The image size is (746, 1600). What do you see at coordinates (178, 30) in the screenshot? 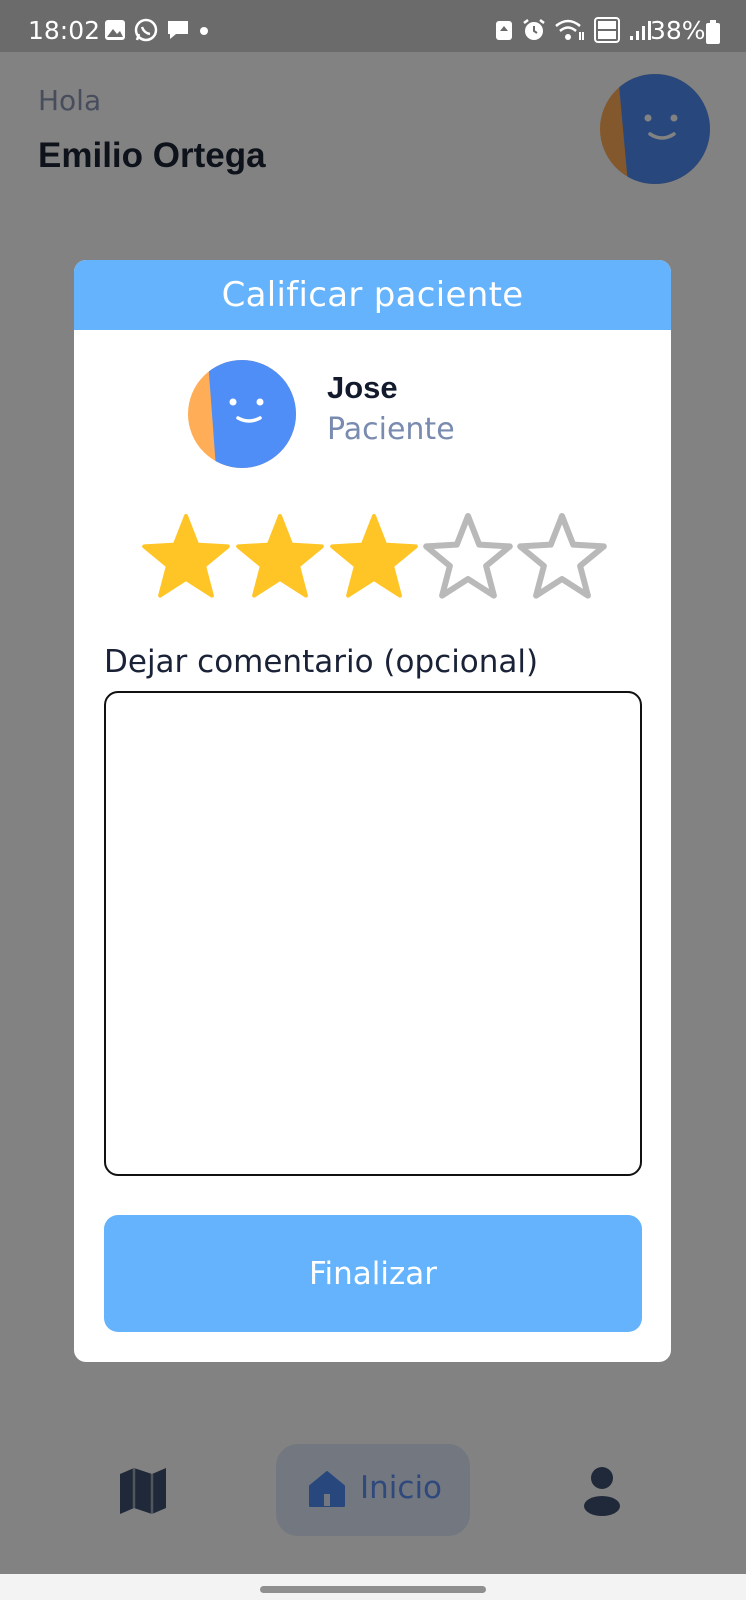
I see `chat-icon` at bounding box center [178, 30].